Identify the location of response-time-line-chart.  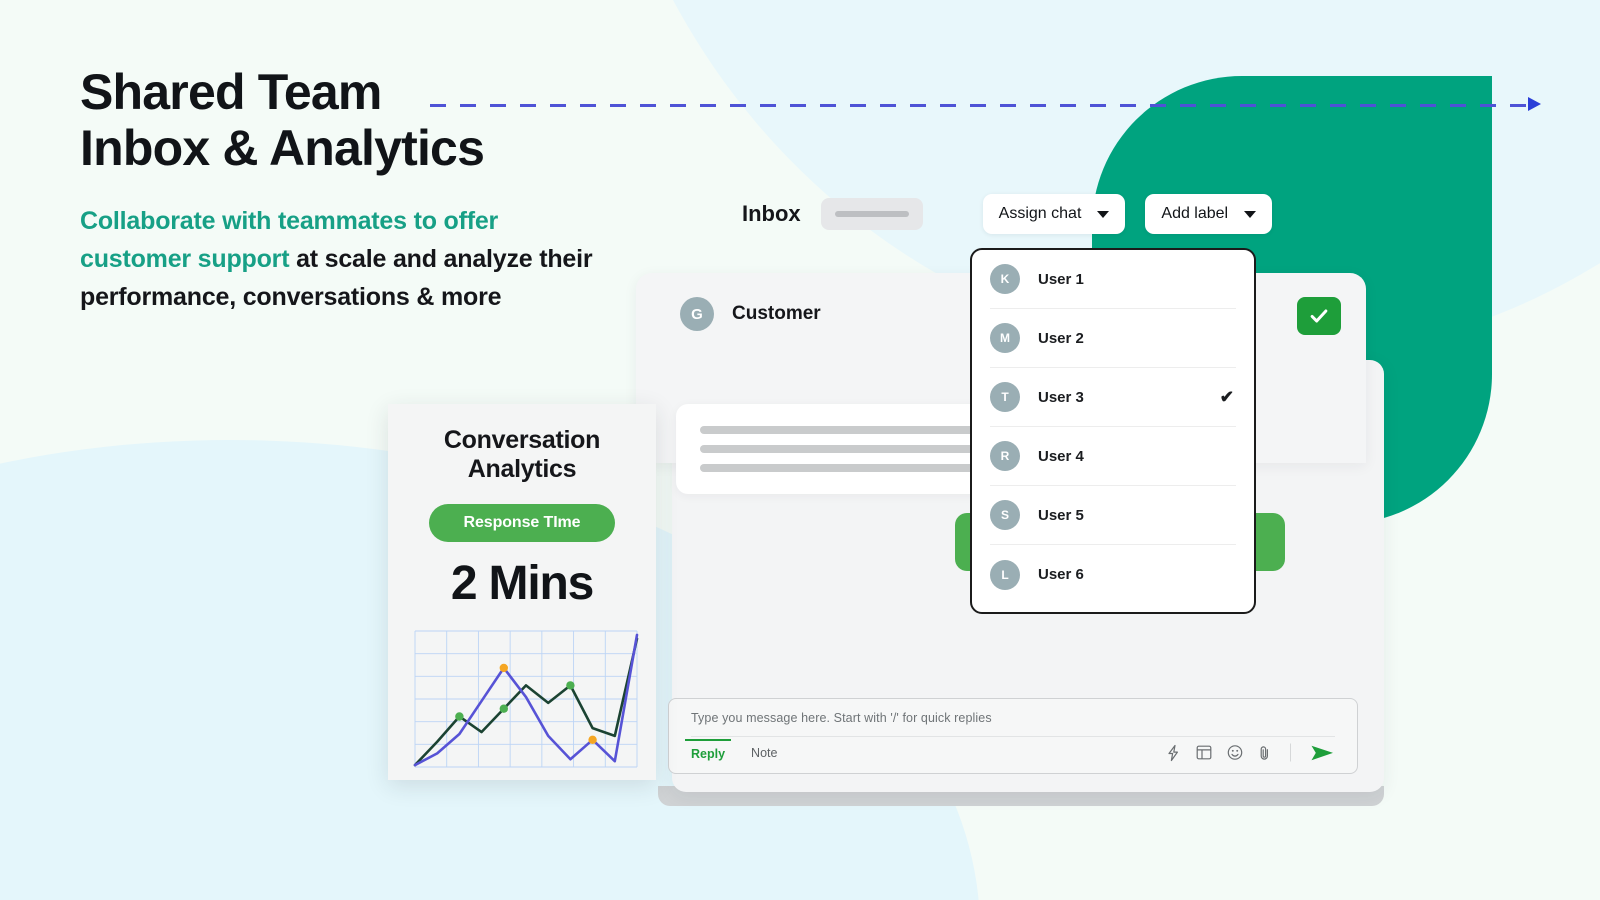
(522, 699).